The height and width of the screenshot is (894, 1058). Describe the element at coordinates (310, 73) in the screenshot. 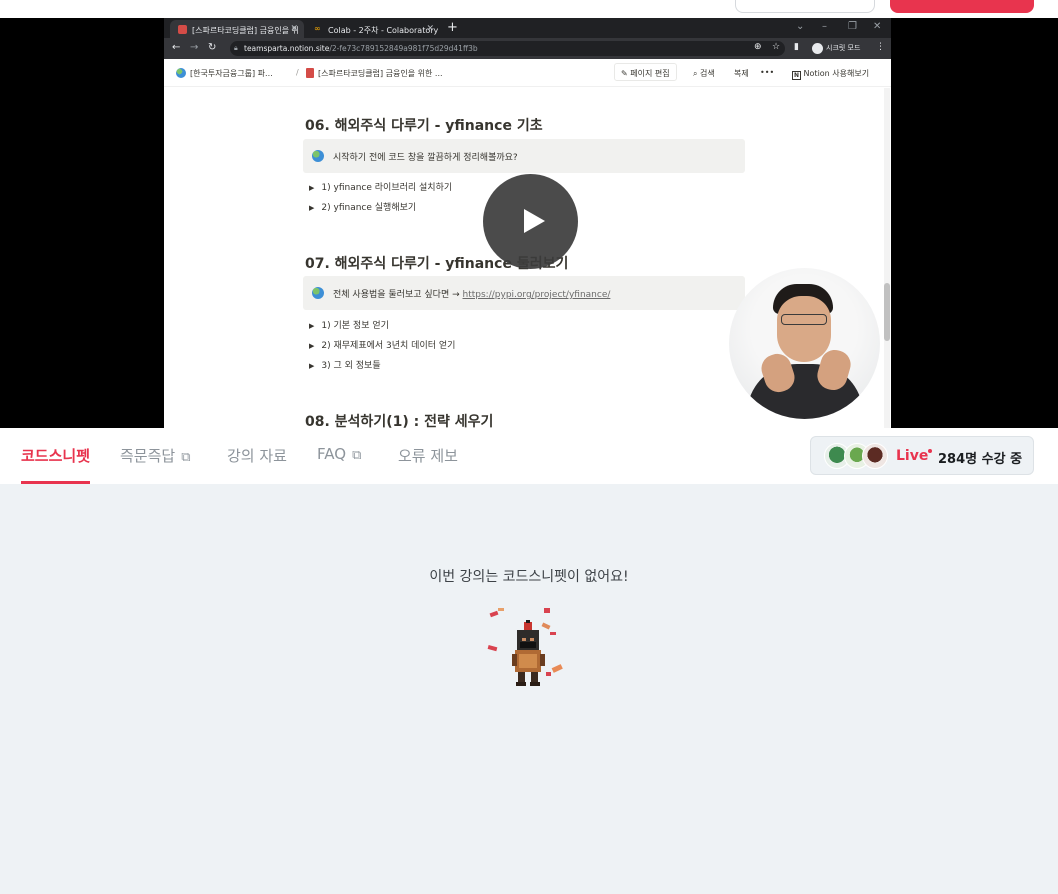

I see `book-icon` at that location.